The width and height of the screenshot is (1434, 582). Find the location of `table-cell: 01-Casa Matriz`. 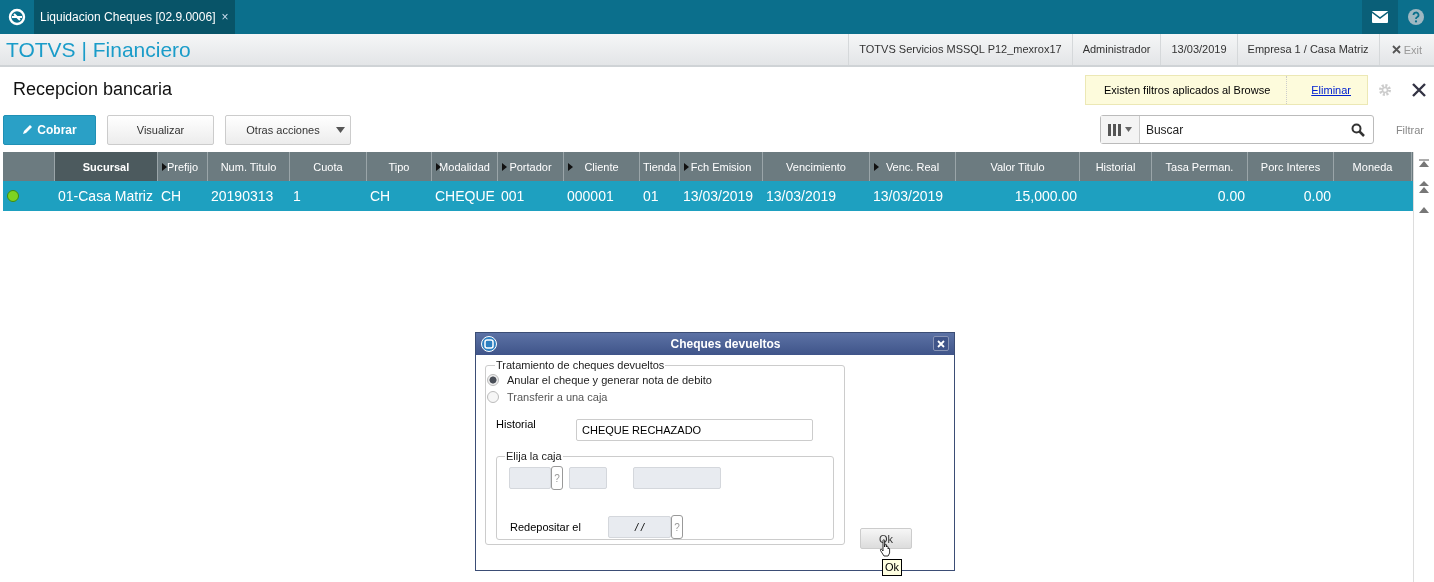

table-cell: 01-Casa Matriz is located at coordinates (105, 196).